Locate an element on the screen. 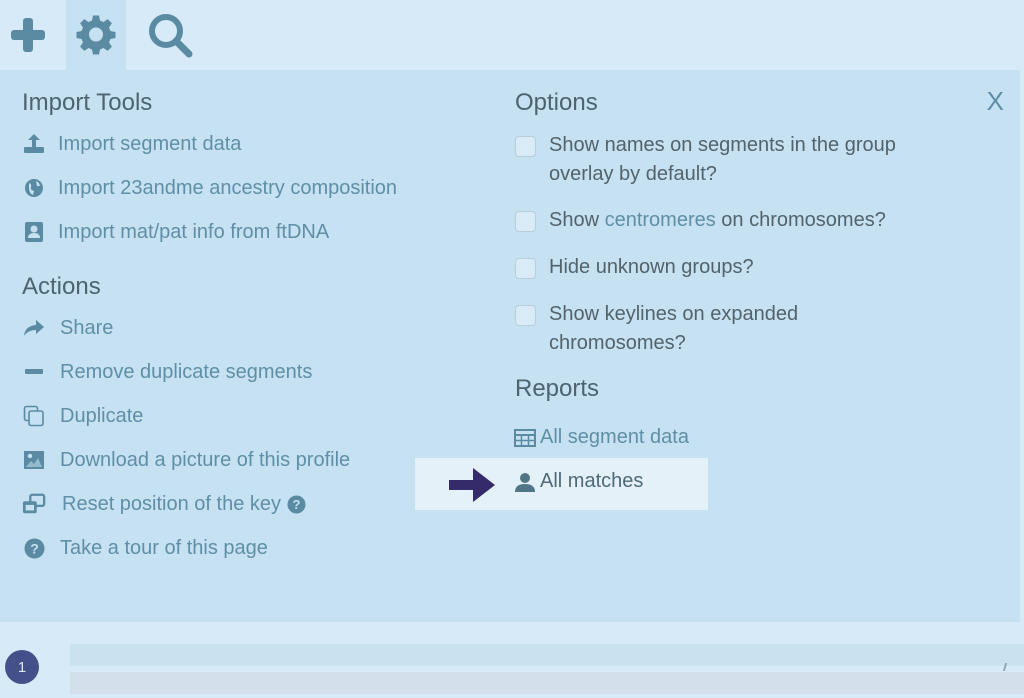  resize-handle-icon: // is located at coordinates (1005, 668).